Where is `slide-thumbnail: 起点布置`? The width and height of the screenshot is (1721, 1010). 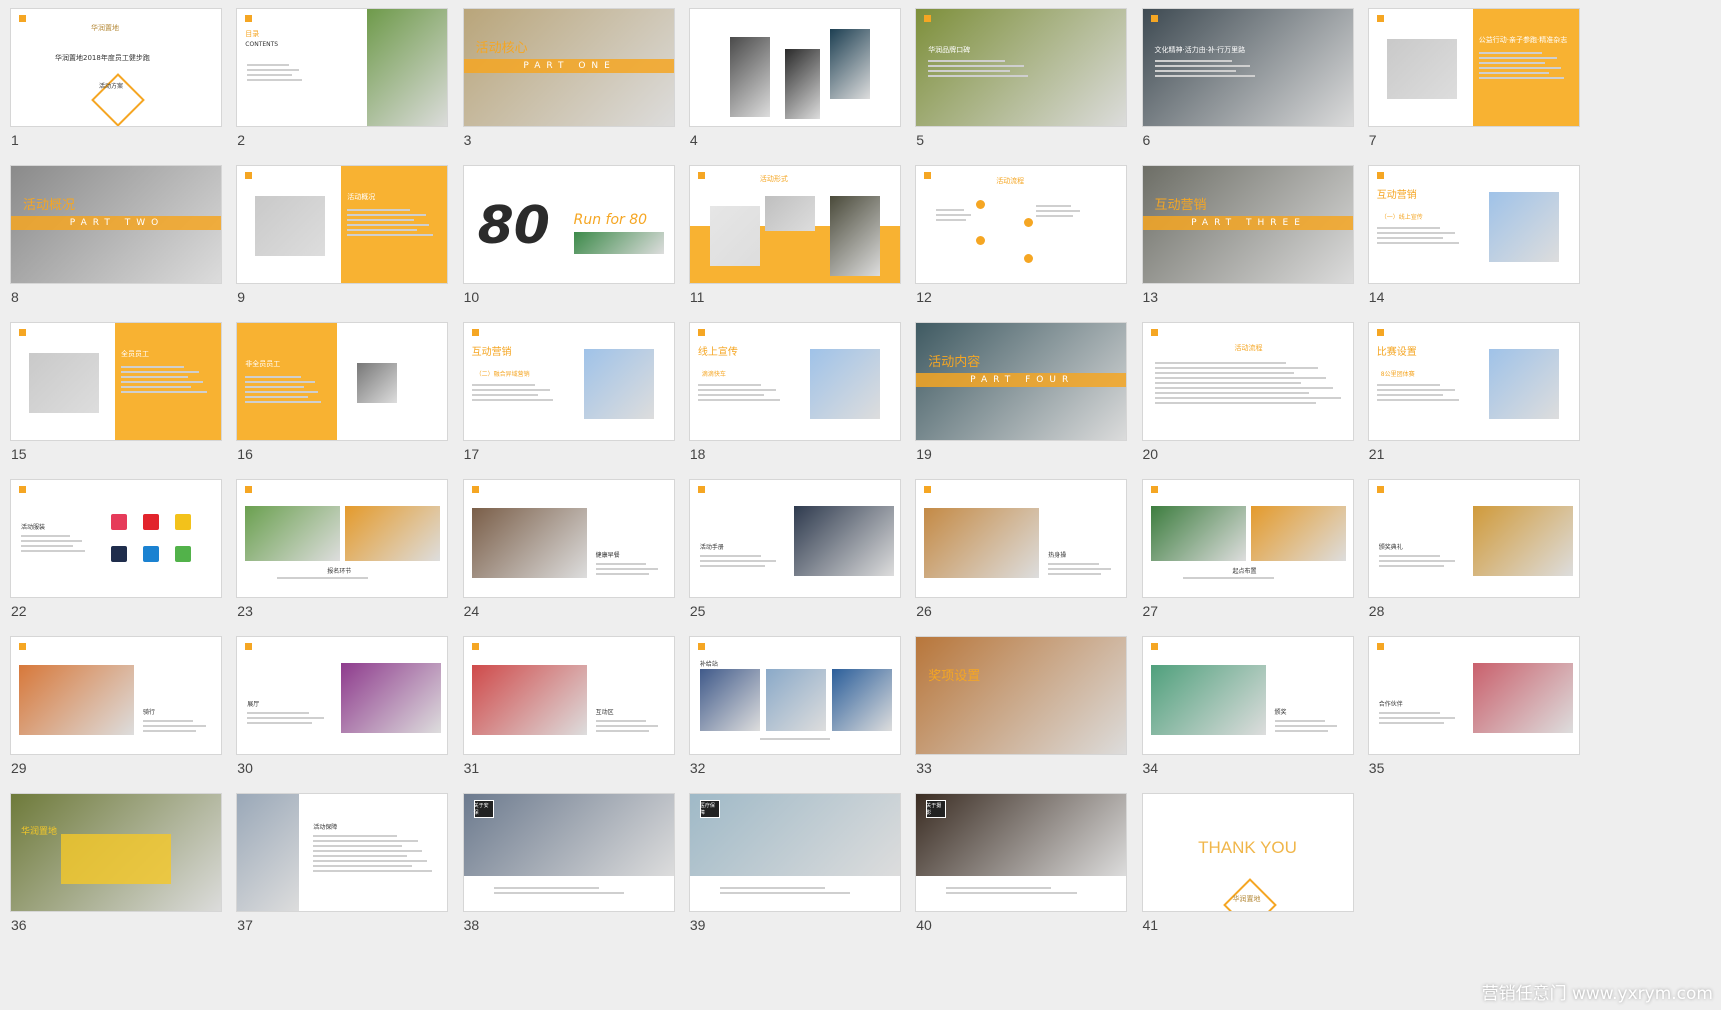 slide-thumbnail: 起点布置 is located at coordinates (1247, 538).